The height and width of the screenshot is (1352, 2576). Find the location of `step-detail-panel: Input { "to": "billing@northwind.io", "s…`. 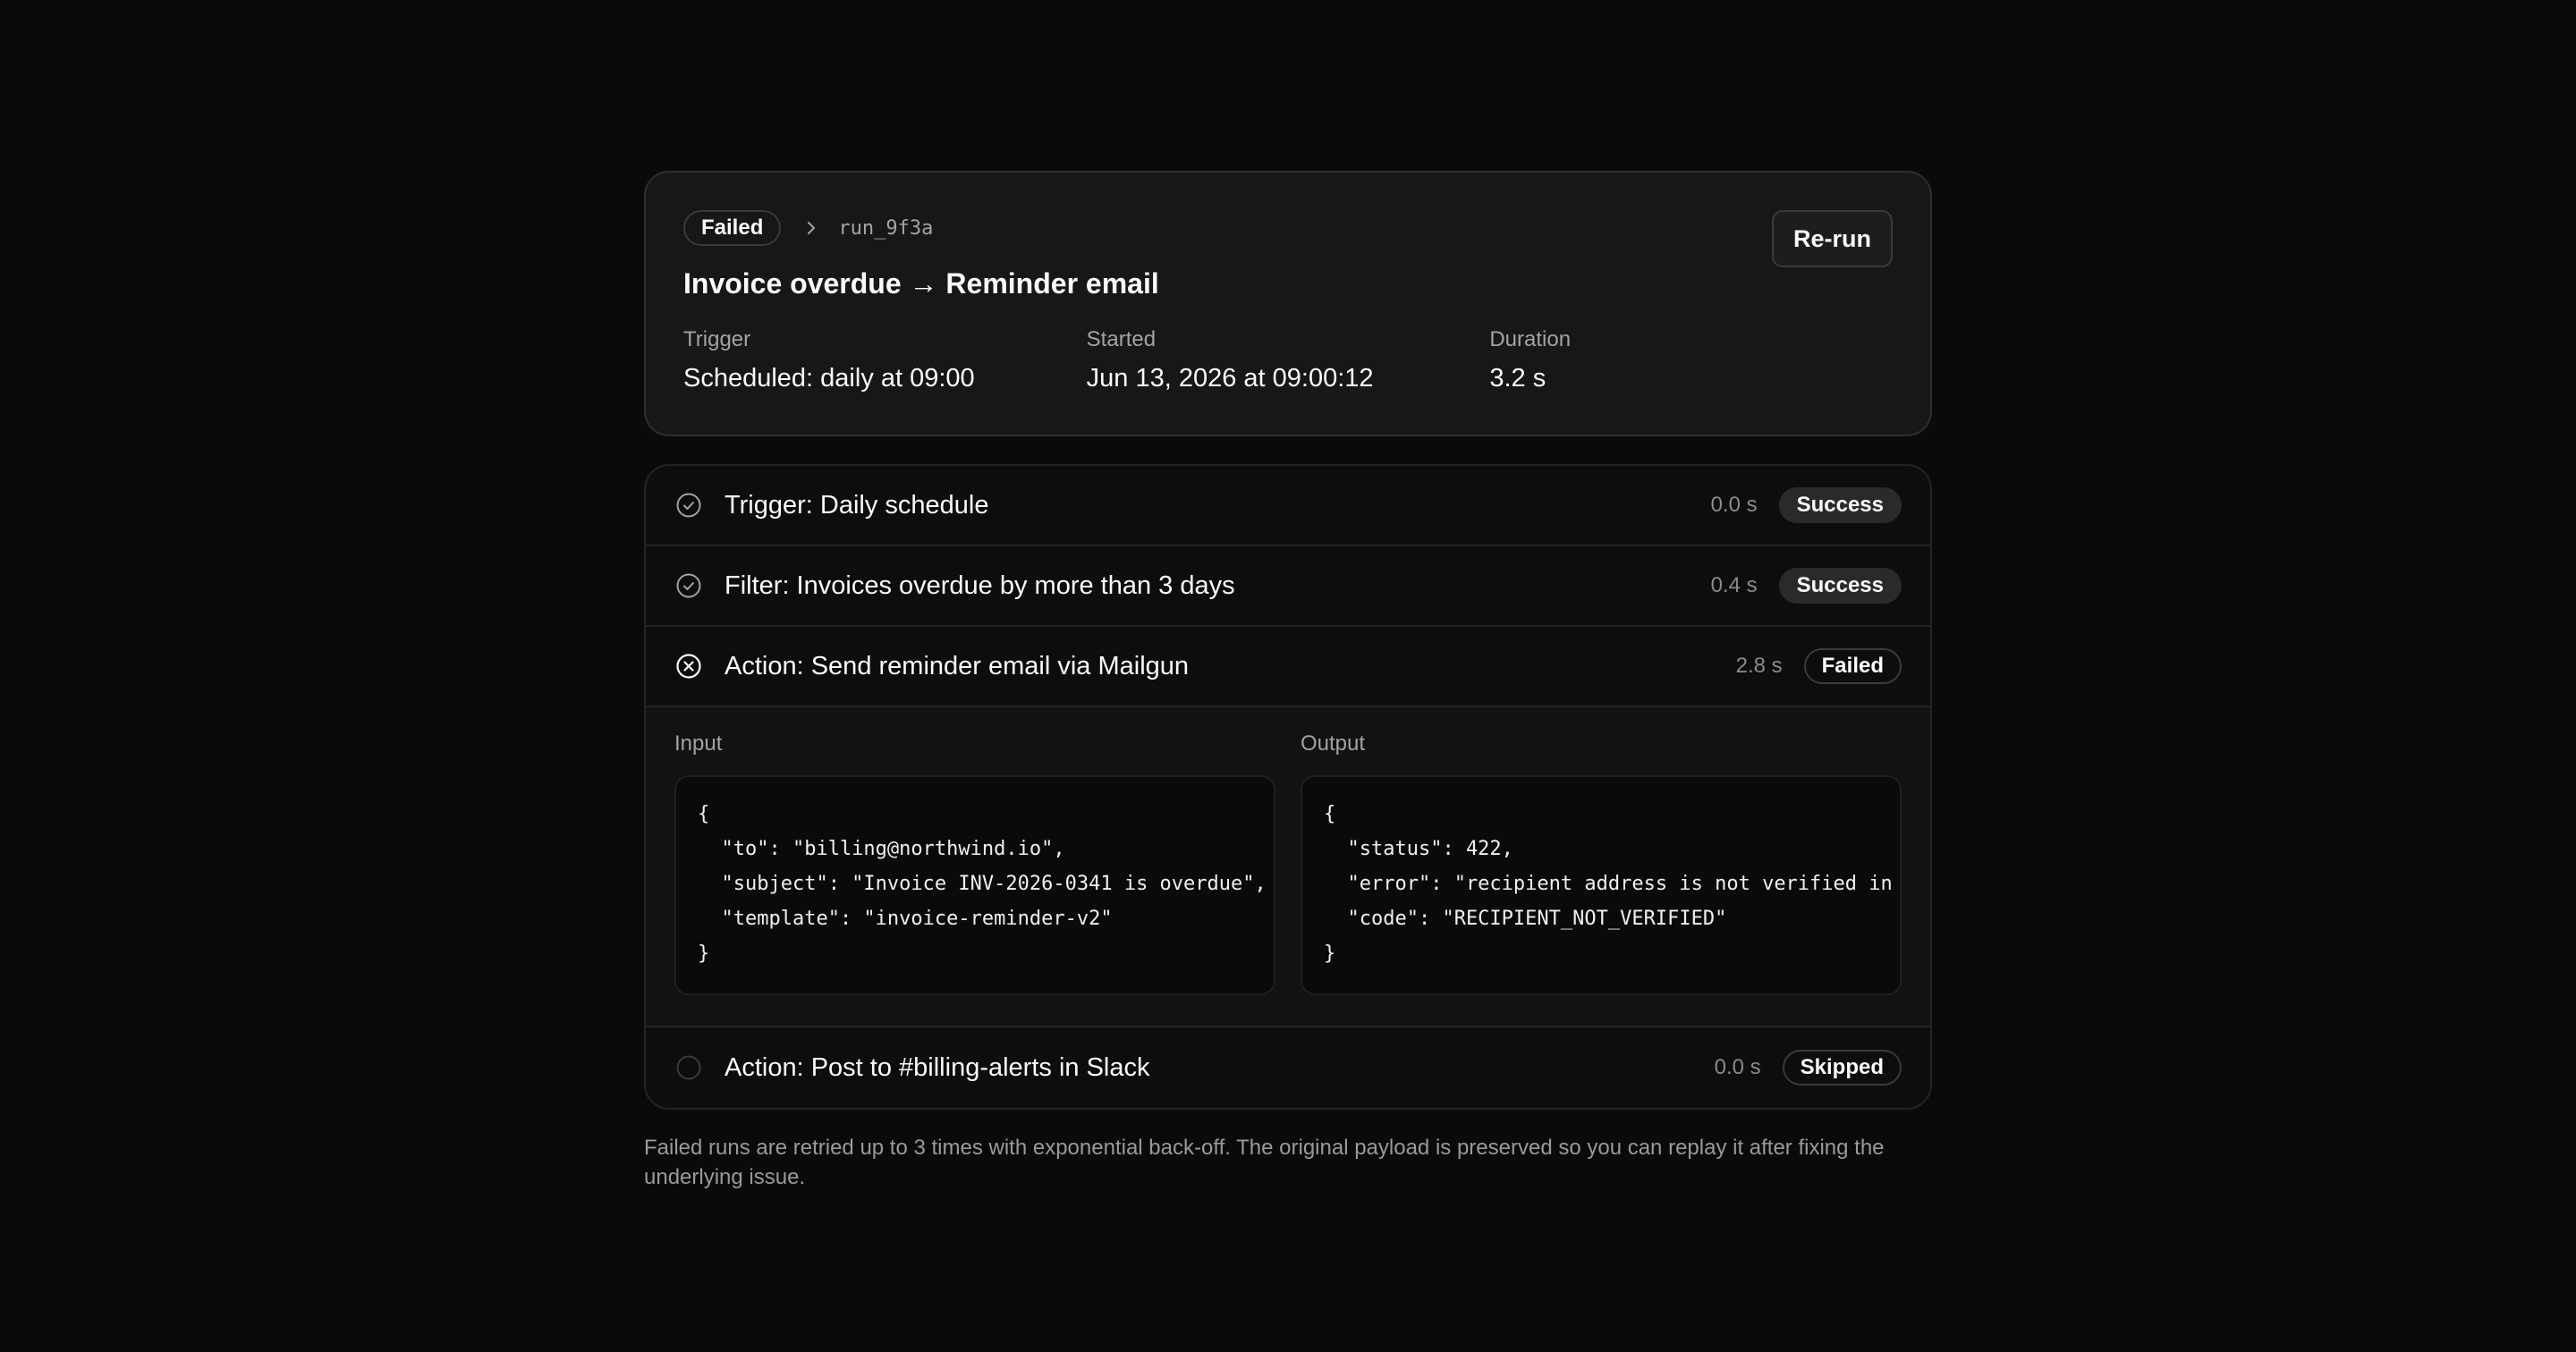

step-detail-panel: Input { "to": "billing@northwind.io", "s… is located at coordinates (1288, 867).